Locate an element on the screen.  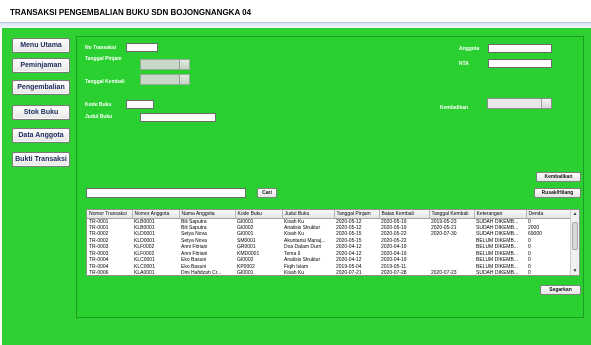
table-cell: 2020-07-21 is located at coordinates (349, 273).